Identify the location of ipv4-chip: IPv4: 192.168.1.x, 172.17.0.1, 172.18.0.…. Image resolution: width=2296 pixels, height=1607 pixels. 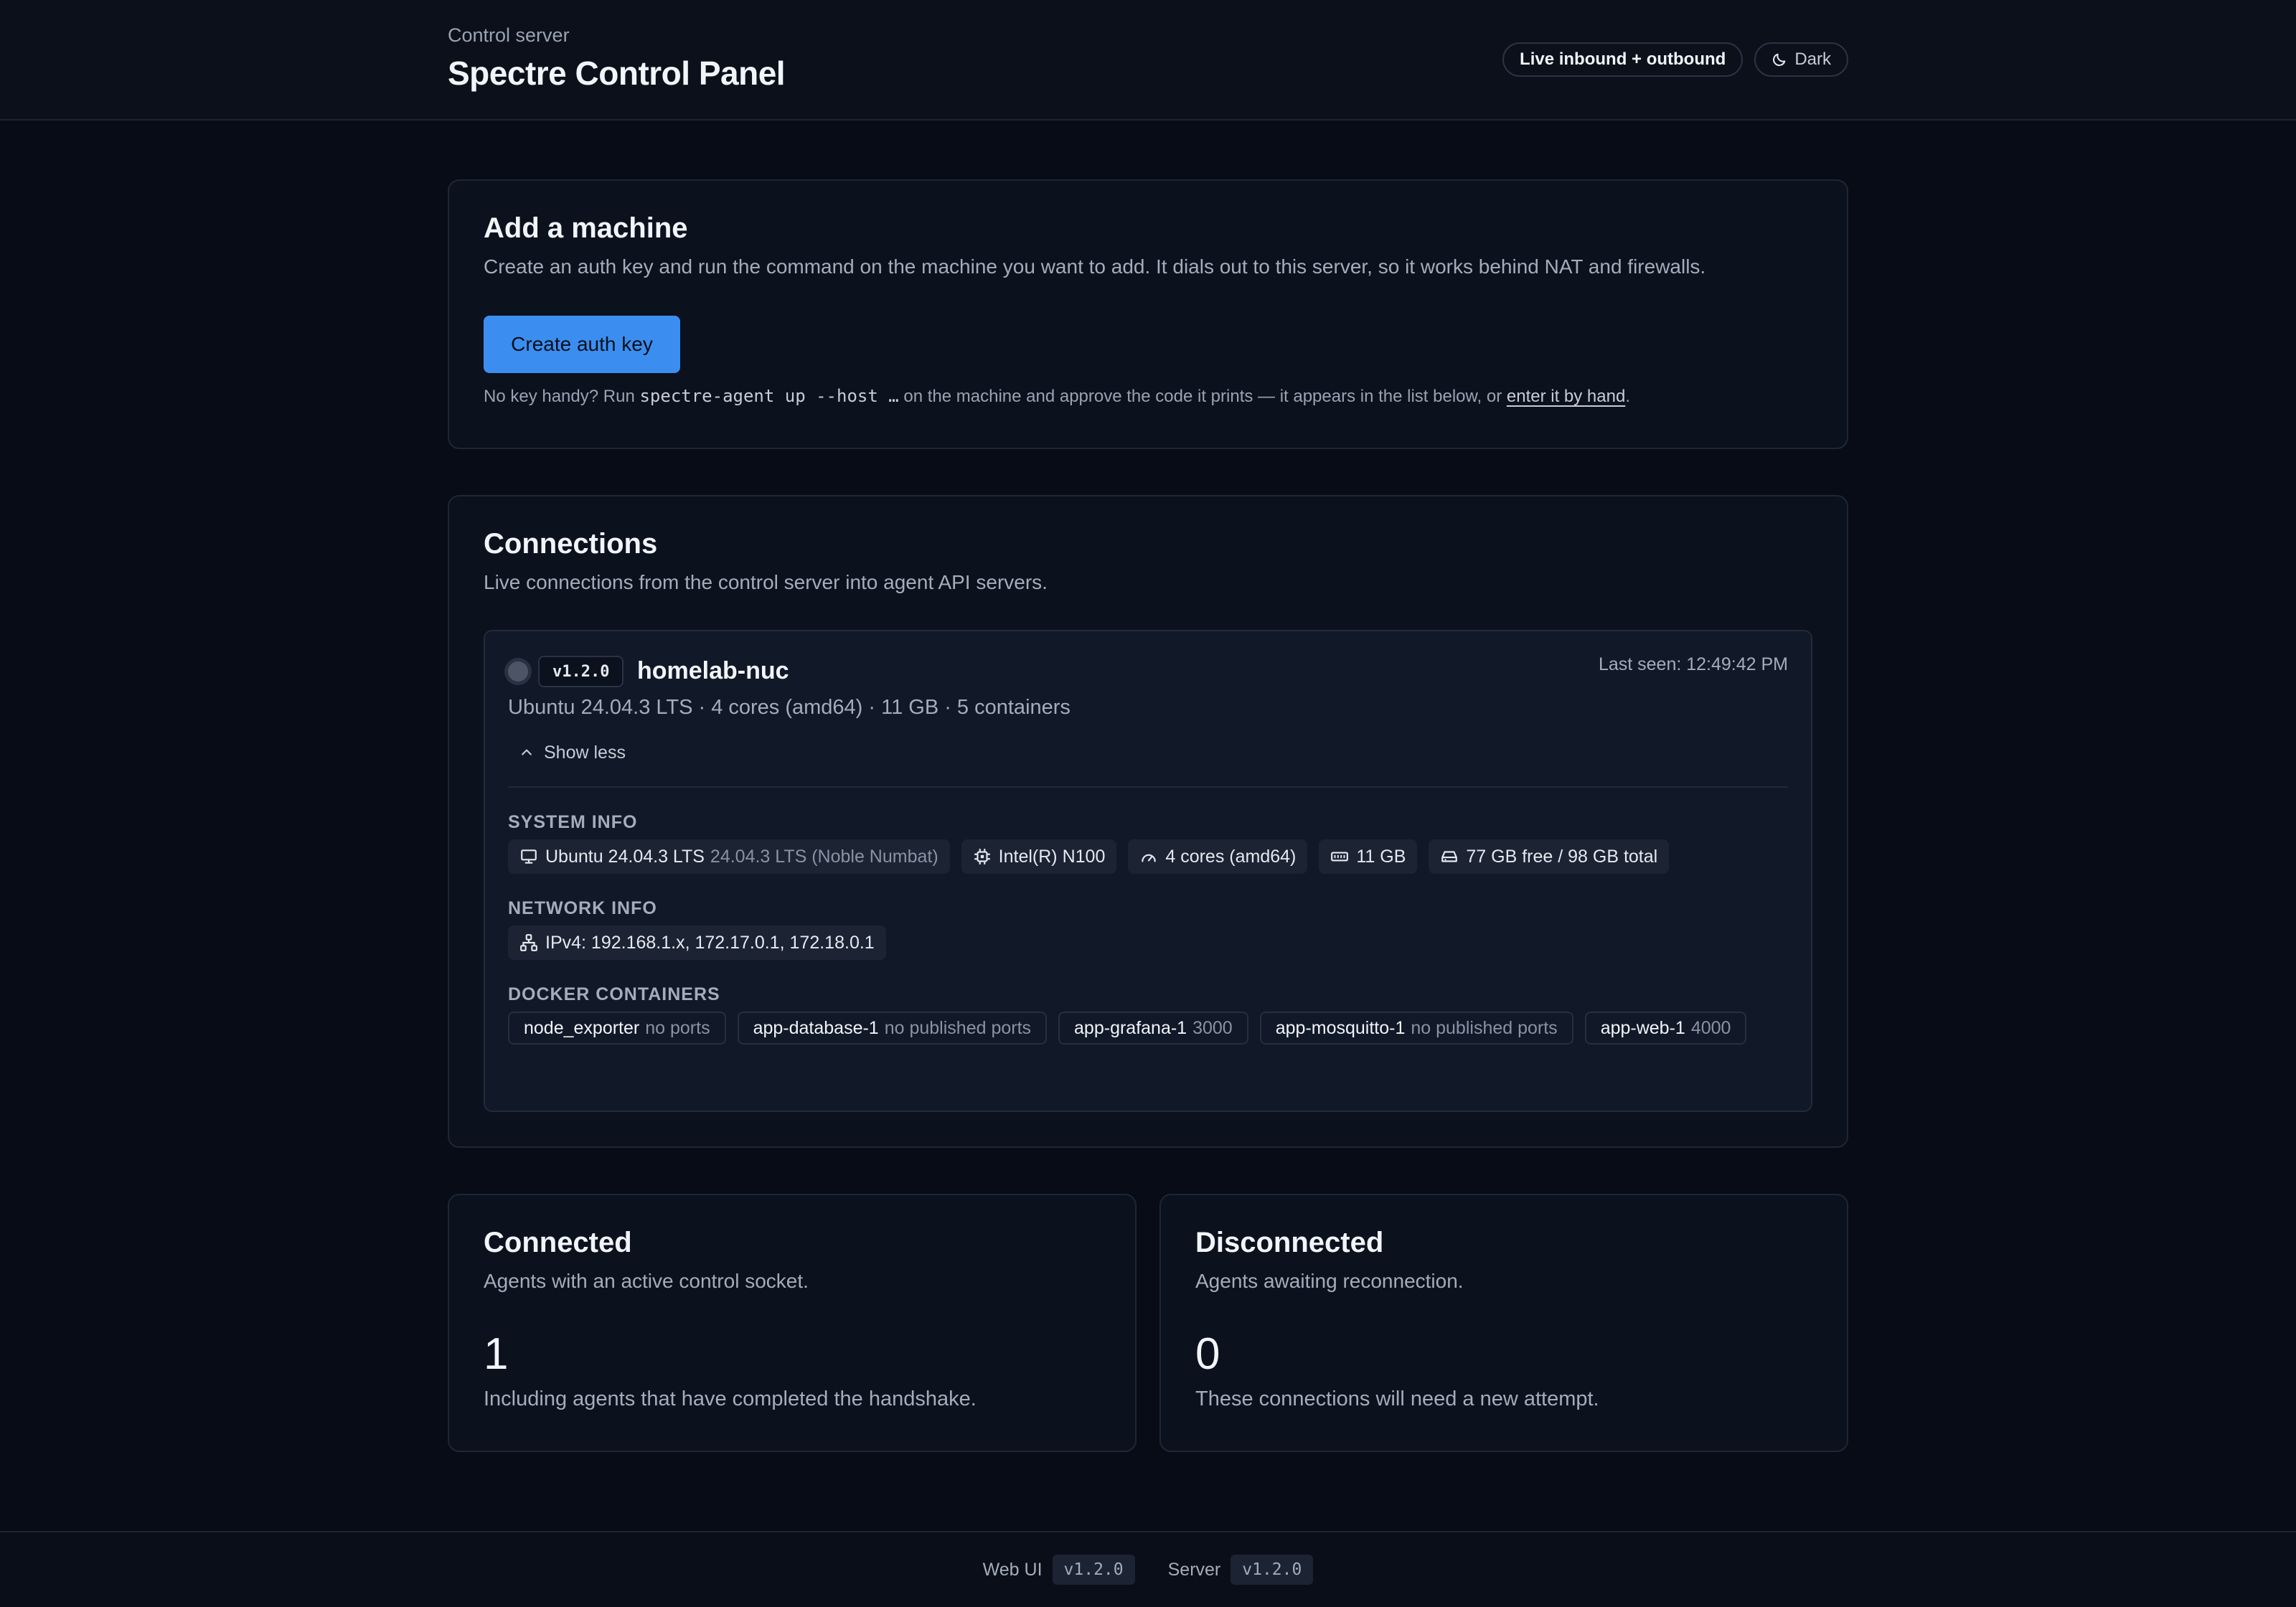
(697, 942).